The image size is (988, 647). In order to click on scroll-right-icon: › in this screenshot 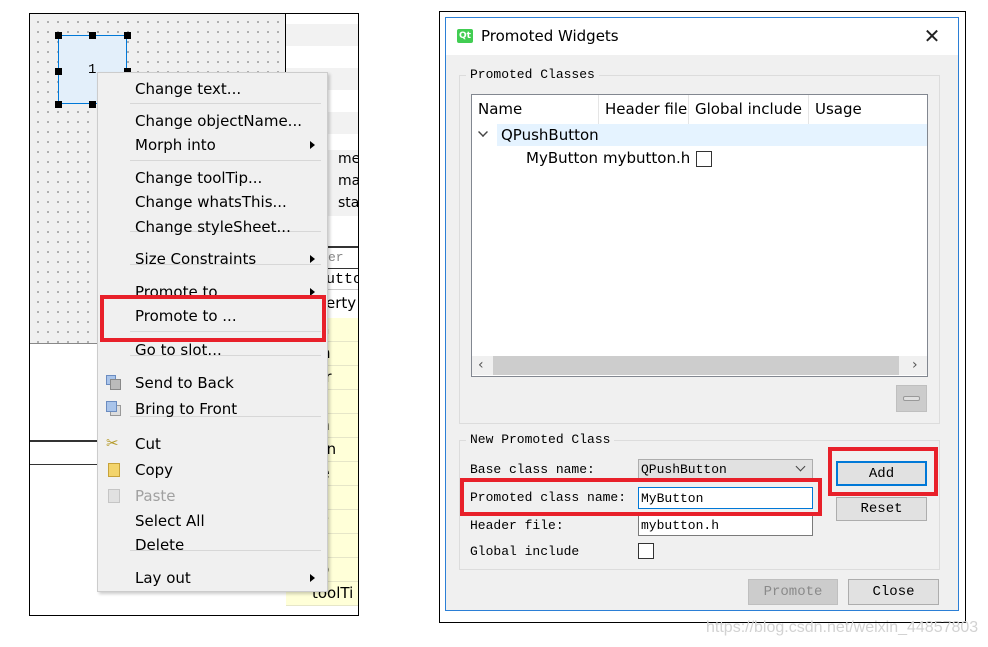, I will do `click(915, 365)`.